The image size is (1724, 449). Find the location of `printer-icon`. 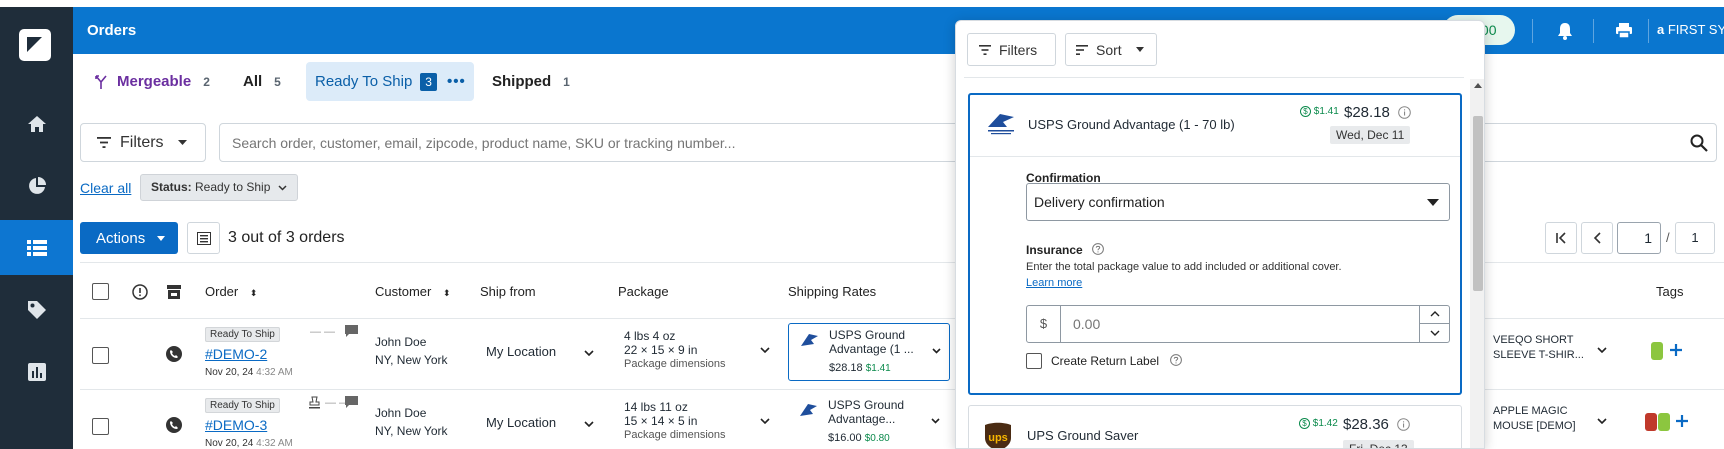

printer-icon is located at coordinates (1624, 30).